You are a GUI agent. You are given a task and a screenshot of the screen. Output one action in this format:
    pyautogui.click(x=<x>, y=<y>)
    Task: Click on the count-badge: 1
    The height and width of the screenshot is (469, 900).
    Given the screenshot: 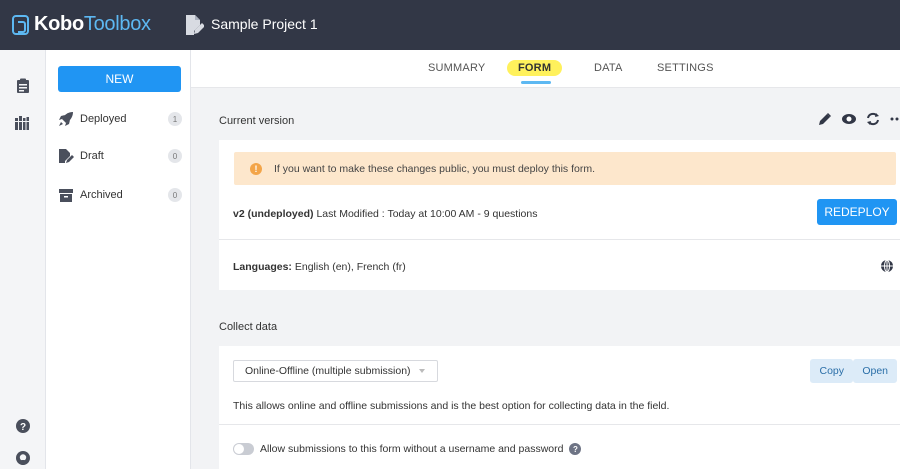 What is the action you would take?
    pyautogui.click(x=175, y=119)
    